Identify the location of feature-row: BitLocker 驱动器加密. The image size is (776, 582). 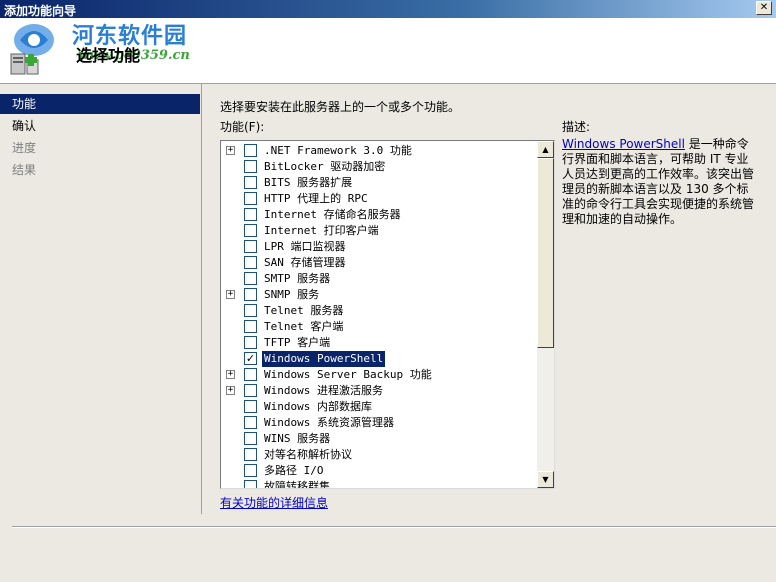
(379, 167).